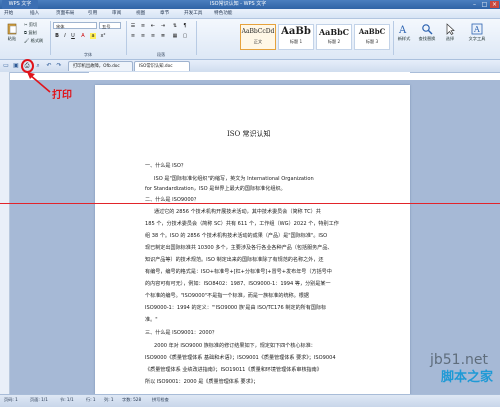  I want to click on text-tools-button: A 文字工具, so click(477, 37).